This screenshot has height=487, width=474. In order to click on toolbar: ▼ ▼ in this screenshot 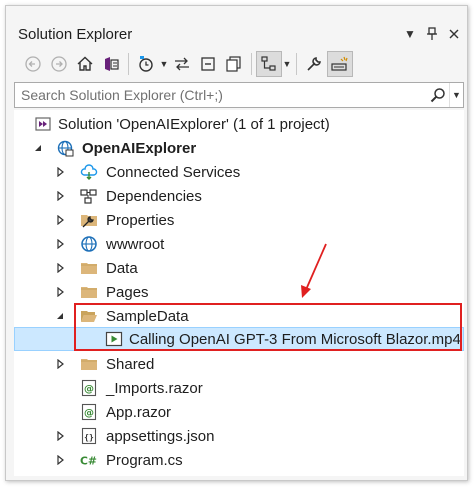, I will do `click(238, 64)`.